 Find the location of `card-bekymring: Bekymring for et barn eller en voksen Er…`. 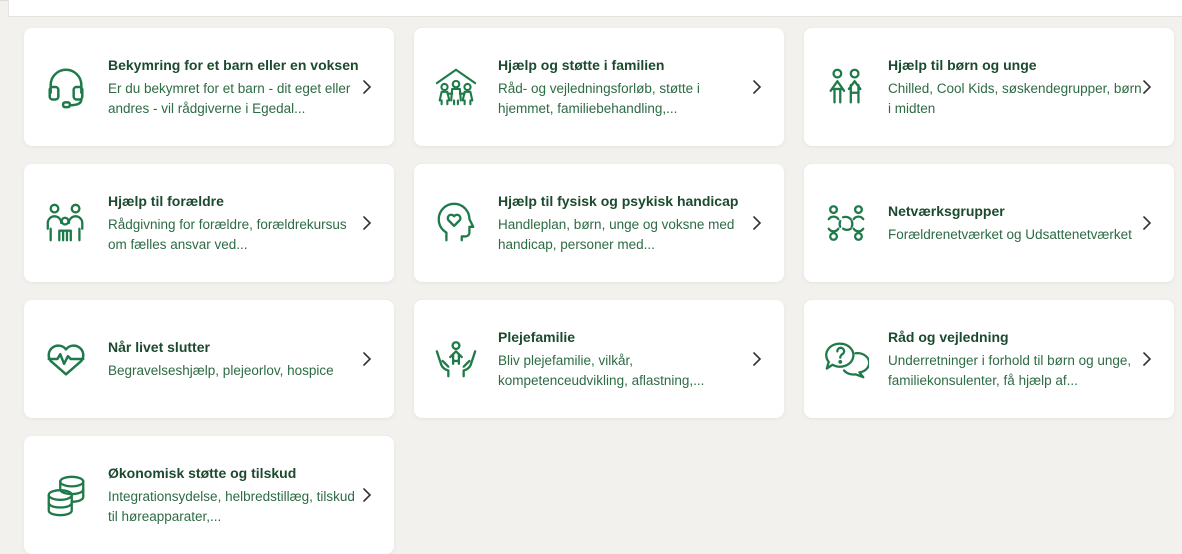

card-bekymring: Bekymring for et barn eller en voksen Er… is located at coordinates (209, 87).